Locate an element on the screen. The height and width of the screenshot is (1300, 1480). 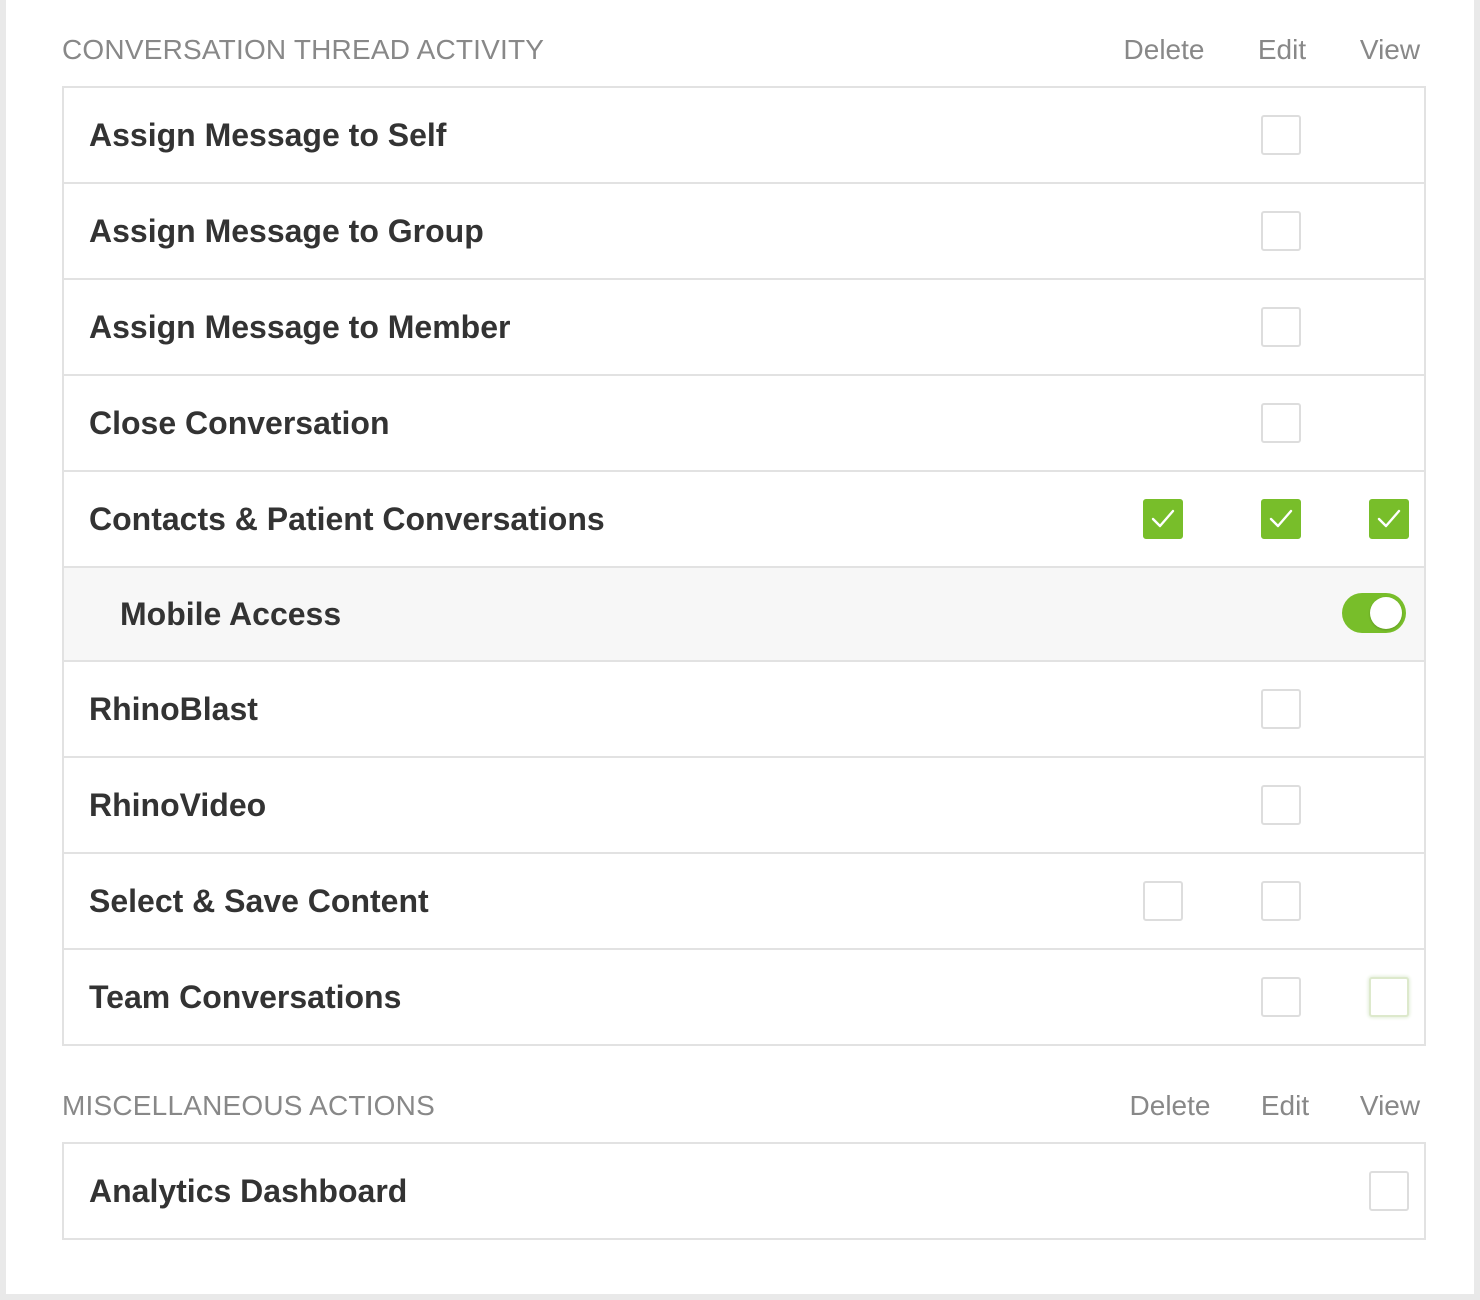
permission-row: Team Conversations is located at coordinates (744, 997).